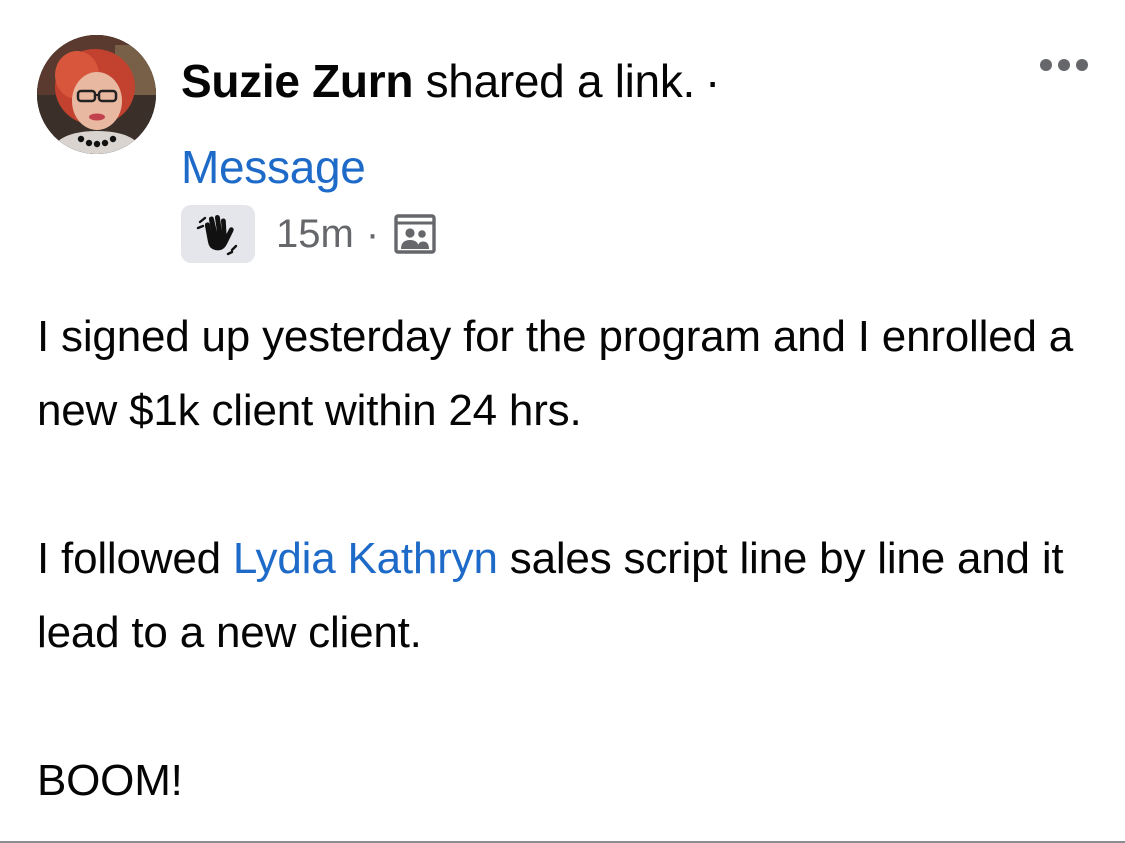  I want to click on author-name: Suzie Zurn, so click(297, 81).